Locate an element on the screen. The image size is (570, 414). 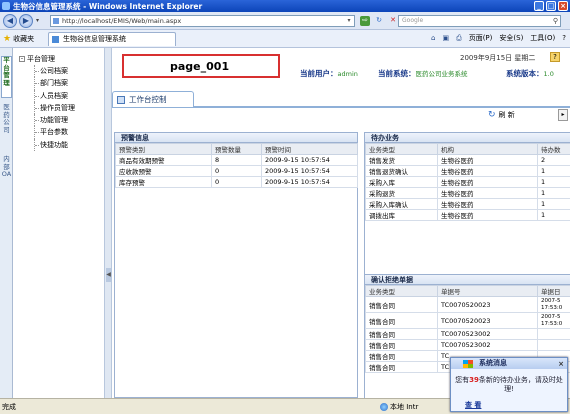
feeds-icon: ▣ is located at coordinates (445, 38).